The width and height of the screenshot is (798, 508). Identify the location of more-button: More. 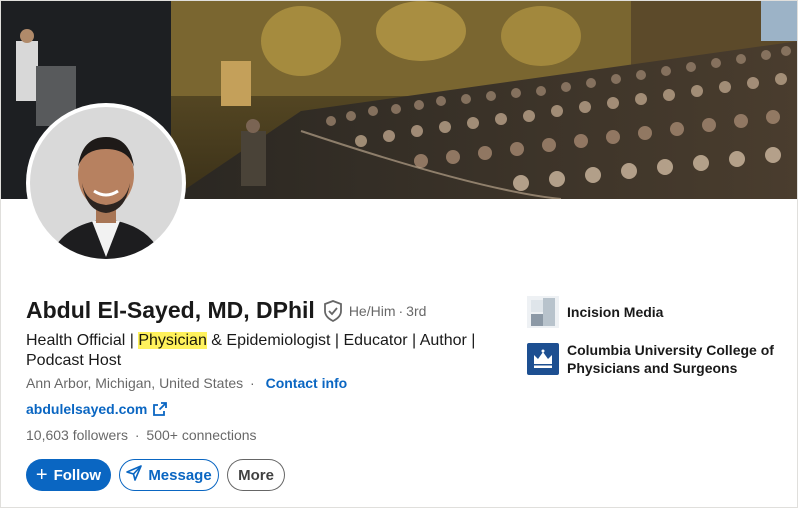
(256, 475).